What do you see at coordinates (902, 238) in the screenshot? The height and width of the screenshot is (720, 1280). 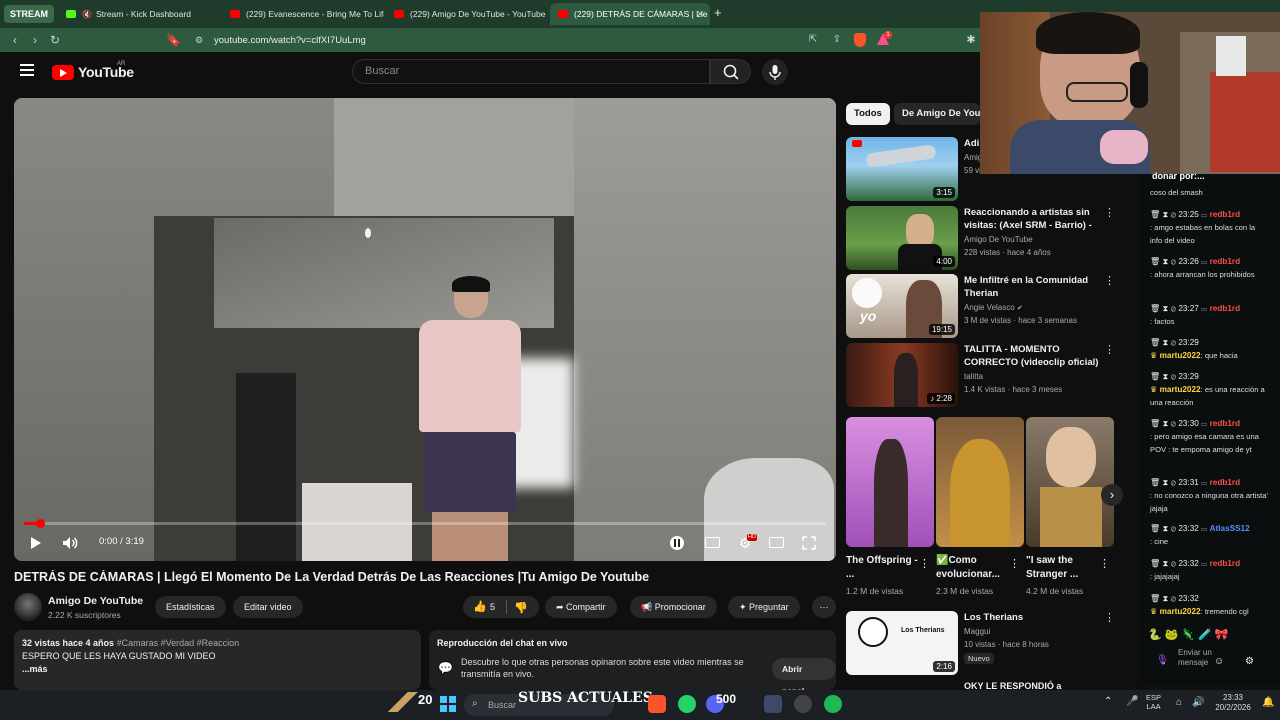 I see `video-thumbnail: 4:00` at bounding box center [902, 238].